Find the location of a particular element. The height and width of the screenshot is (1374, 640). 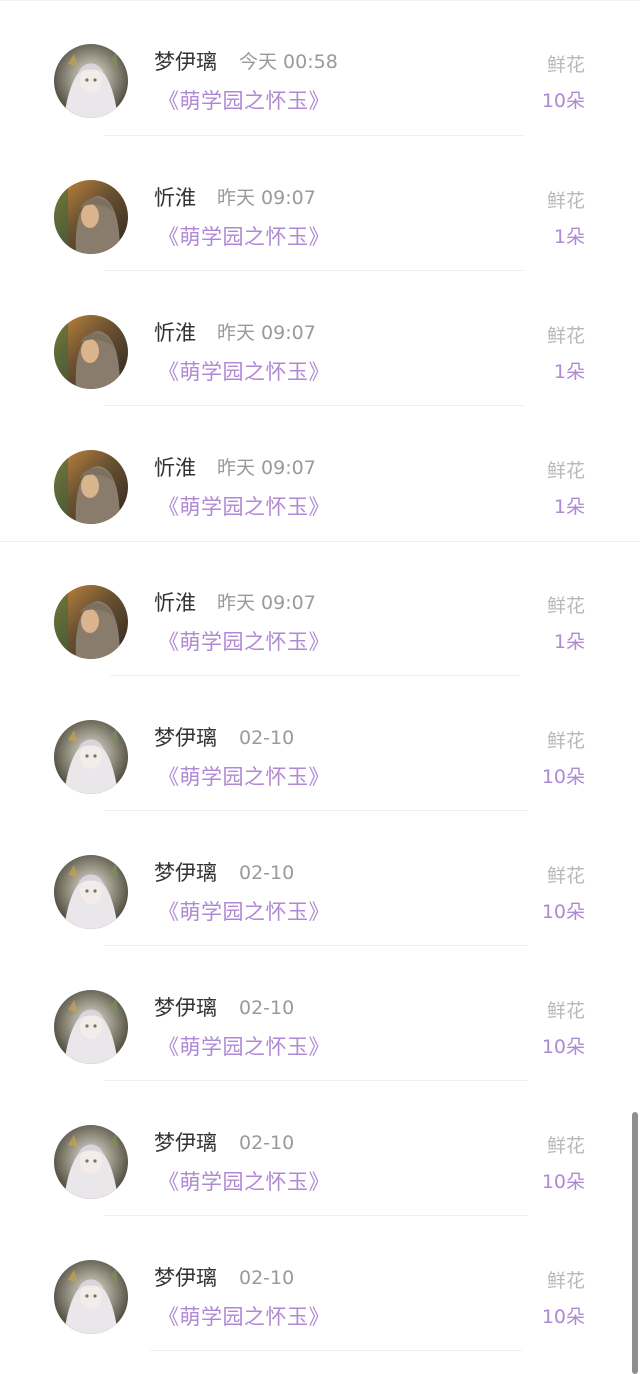

scrollbar-thumb is located at coordinates (635, 1243).